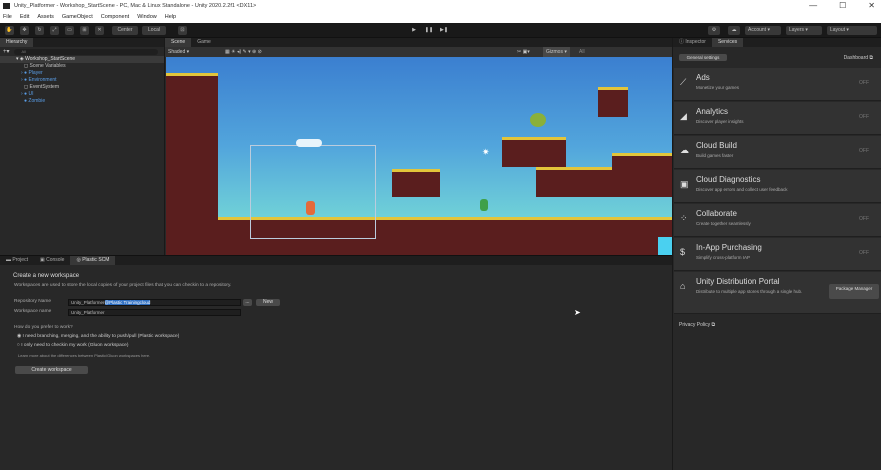  What do you see at coordinates (556, 52) in the screenshot?
I see `gizmos-dropdown: Gizmos ▾` at bounding box center [556, 52].